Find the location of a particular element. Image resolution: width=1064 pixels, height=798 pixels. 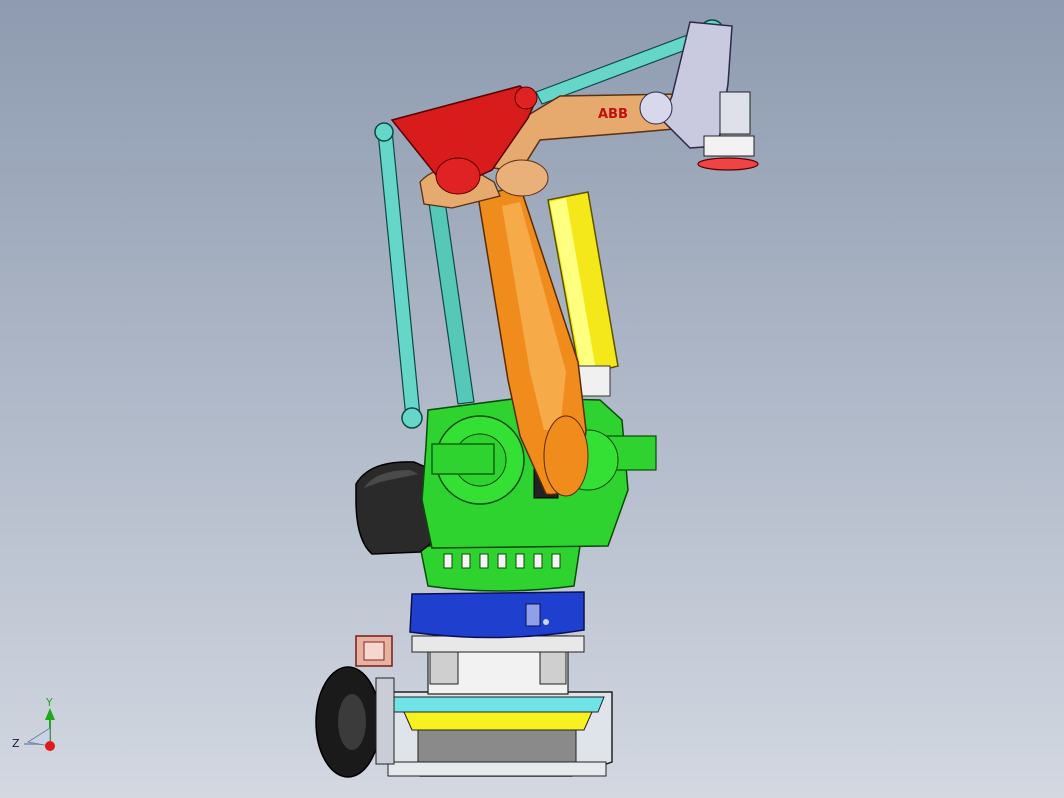

triad-y-label: Y is located at coordinates (49, 702).